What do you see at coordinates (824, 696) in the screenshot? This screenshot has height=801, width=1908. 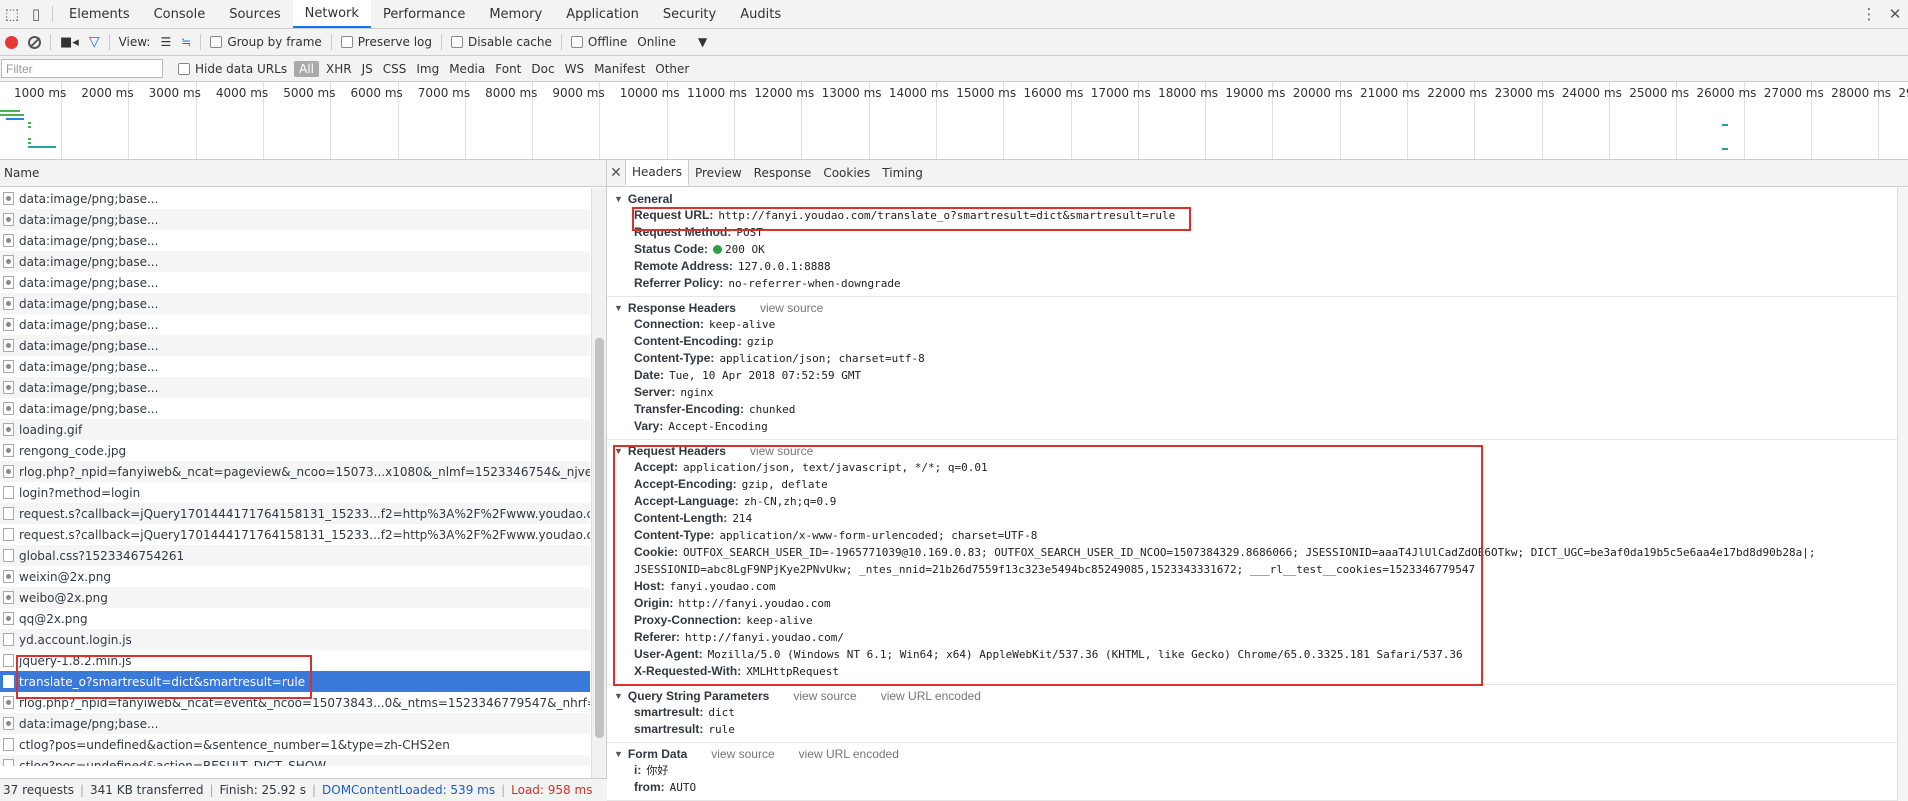 I see `query-view-source-link: view source` at bounding box center [824, 696].